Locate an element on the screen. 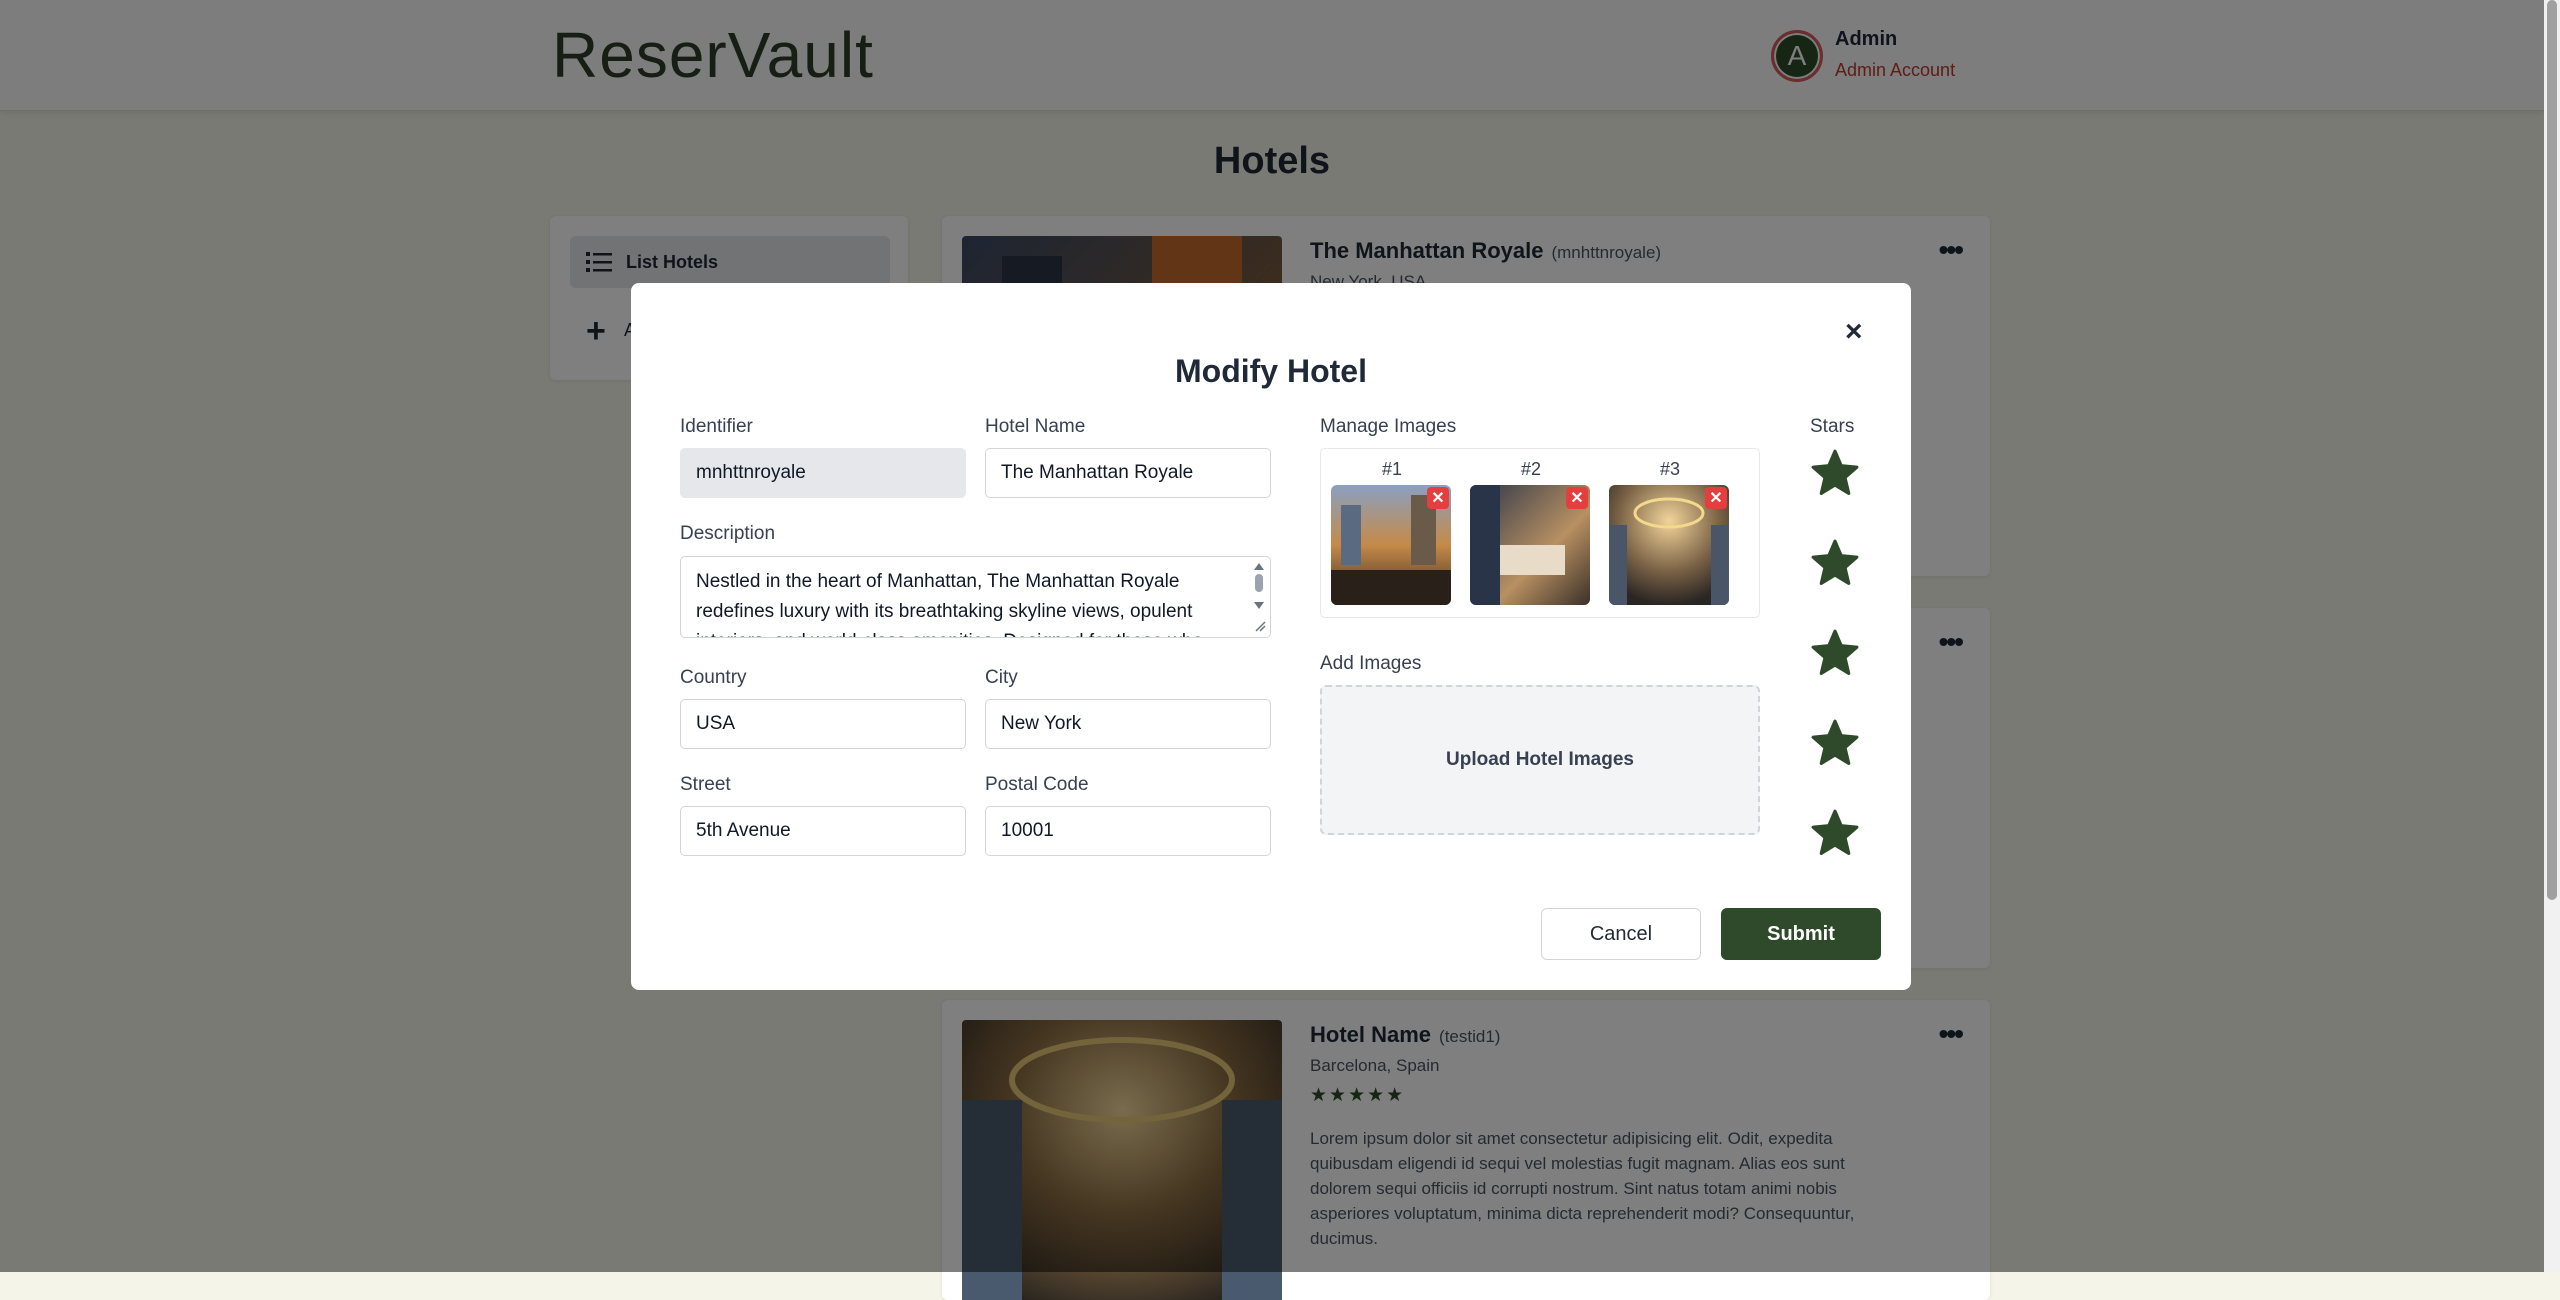 The height and width of the screenshot is (1300, 2560). page-scrollbar is located at coordinates (2552, 636).